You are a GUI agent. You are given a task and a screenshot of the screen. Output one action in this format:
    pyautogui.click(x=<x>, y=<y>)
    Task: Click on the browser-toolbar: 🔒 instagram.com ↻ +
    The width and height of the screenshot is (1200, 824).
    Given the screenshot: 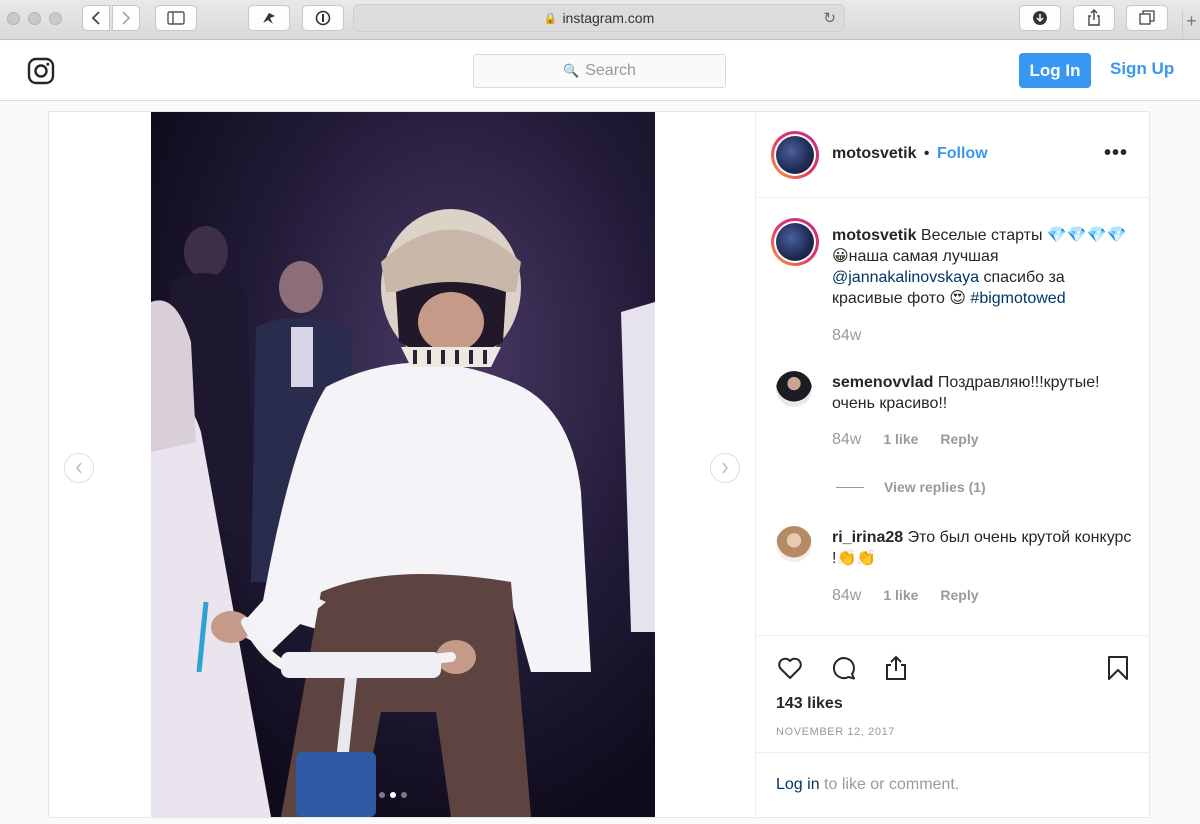 What is the action you would take?
    pyautogui.click(x=600, y=20)
    